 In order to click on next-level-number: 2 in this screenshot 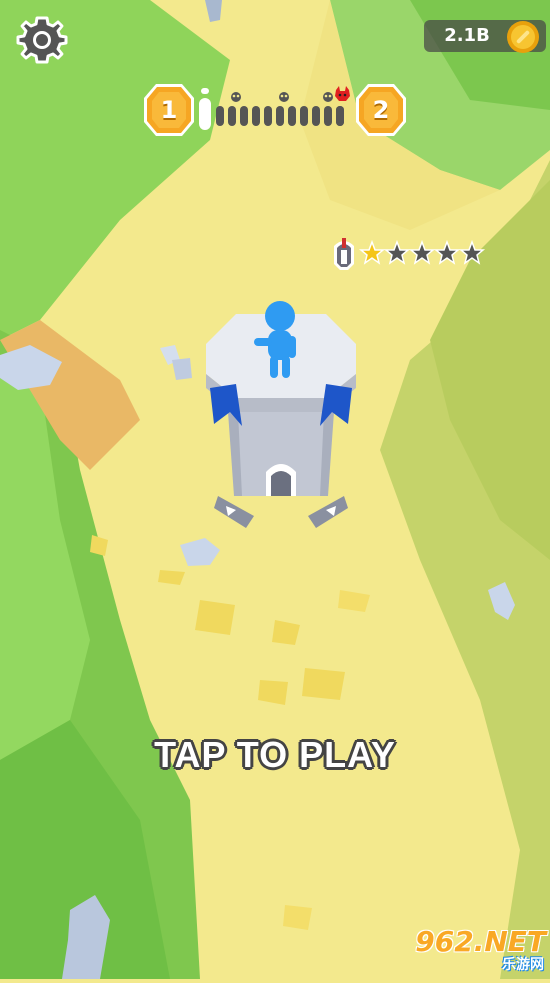, I will do `click(381, 110)`.